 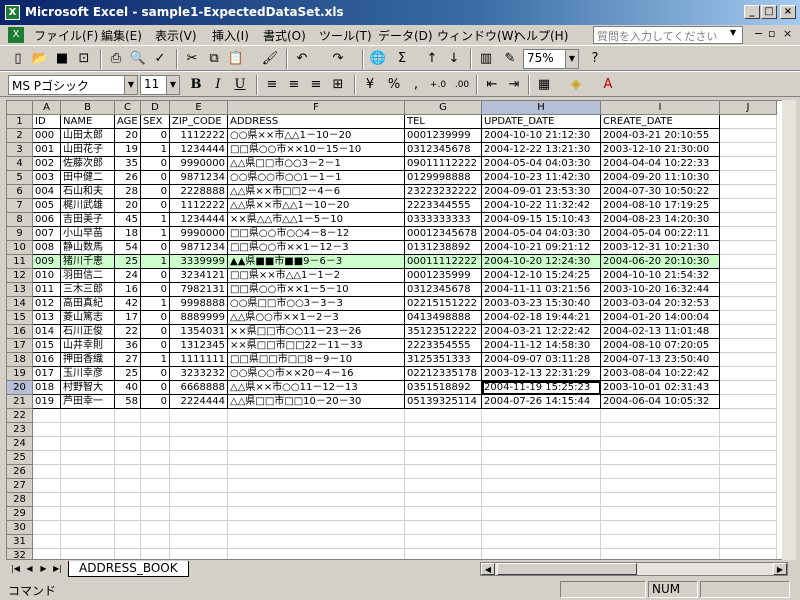 I want to click on header-cell: NAME, so click(x=88, y=122).